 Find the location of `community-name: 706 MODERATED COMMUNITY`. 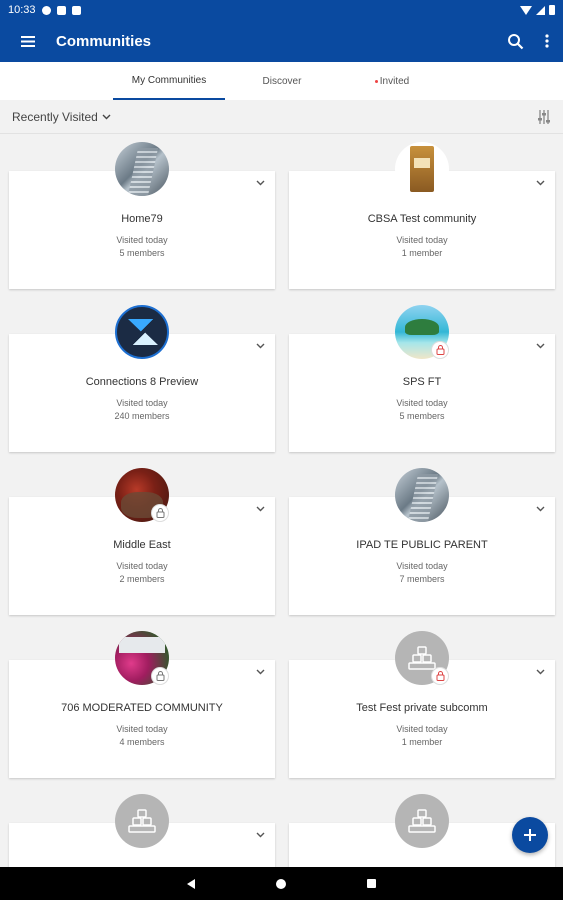

community-name: 706 MODERATED COMMUNITY is located at coordinates (142, 708).